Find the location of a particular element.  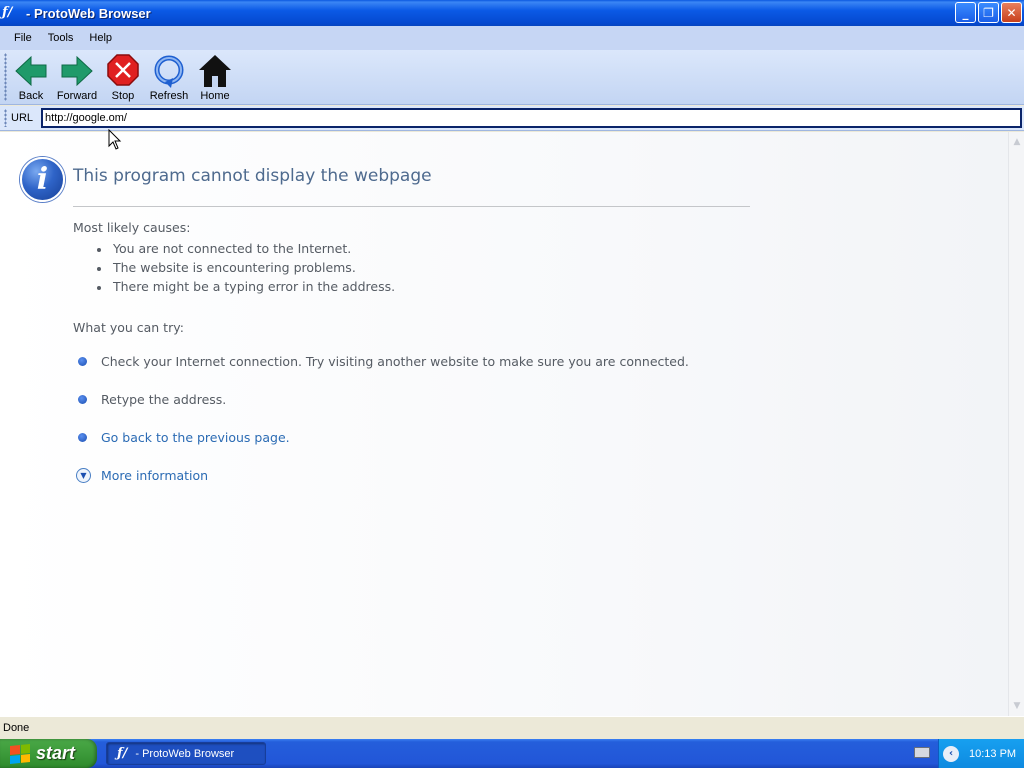

tray-expand-icon: ‹ is located at coordinates (951, 753).